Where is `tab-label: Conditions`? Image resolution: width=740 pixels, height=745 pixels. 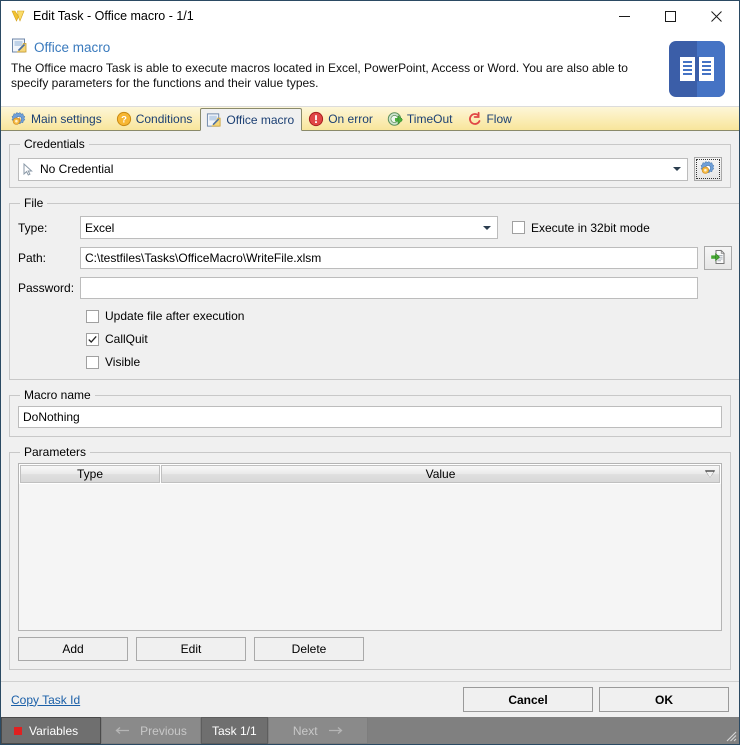
tab-label: Conditions is located at coordinates (164, 119).